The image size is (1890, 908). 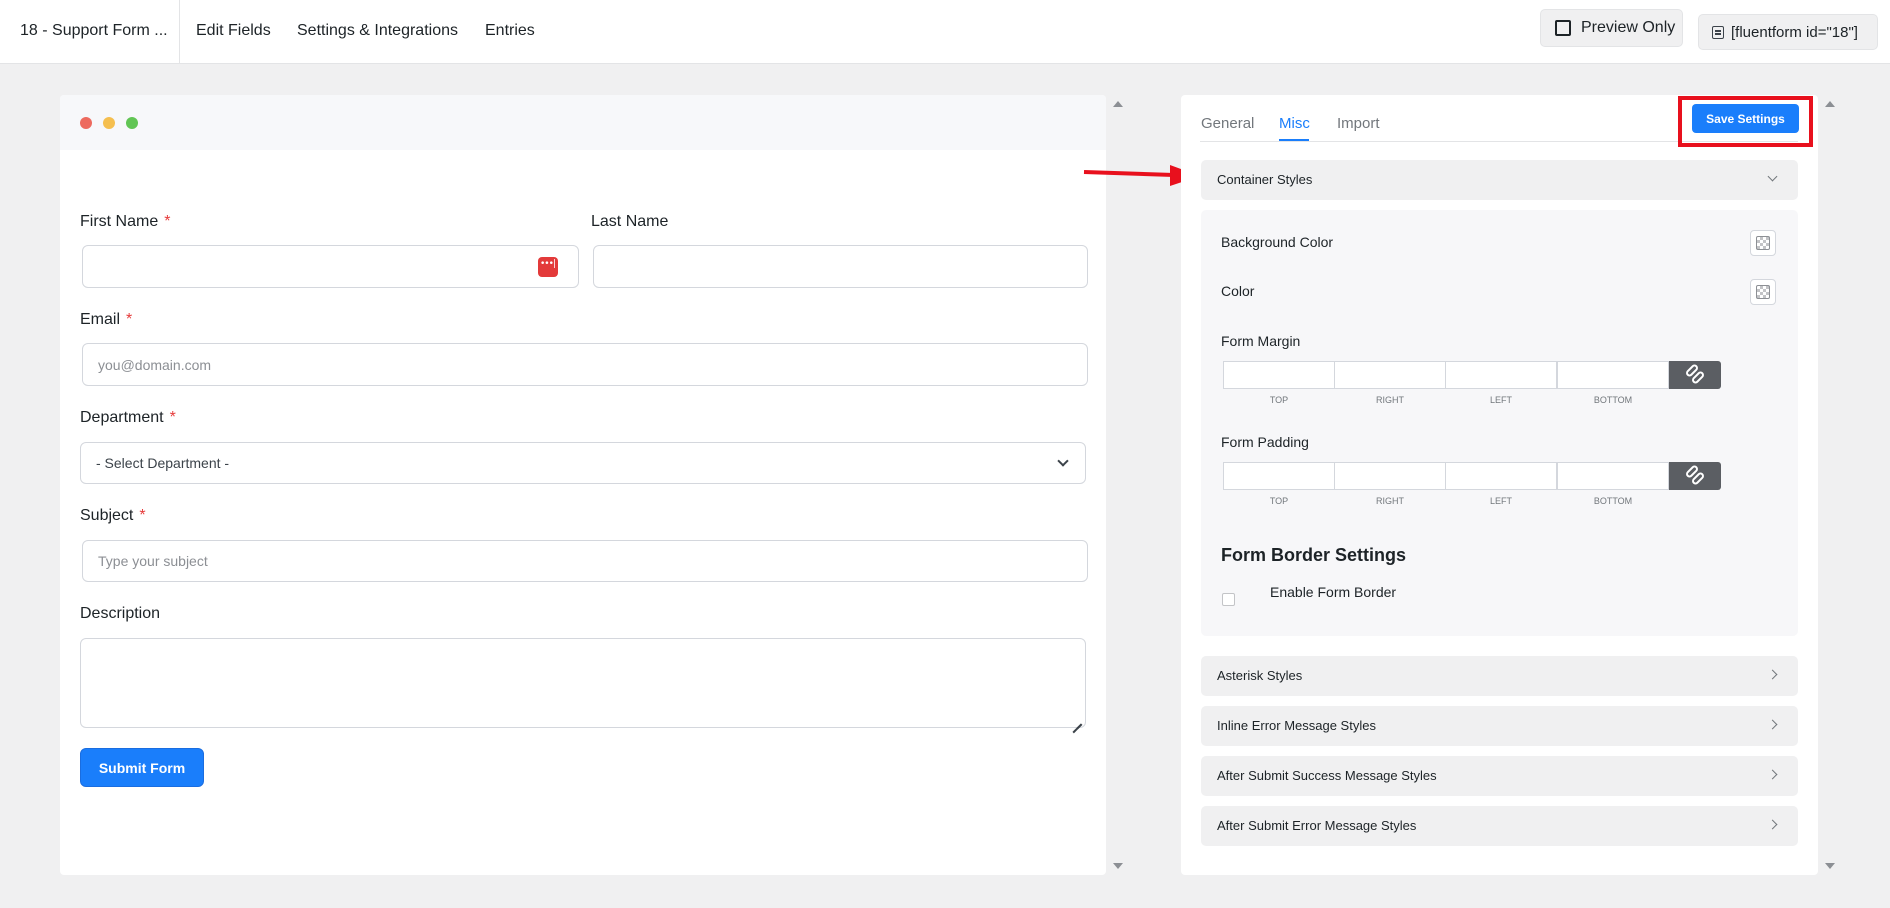 What do you see at coordinates (1358, 123) in the screenshot?
I see `tab-import: Import` at bounding box center [1358, 123].